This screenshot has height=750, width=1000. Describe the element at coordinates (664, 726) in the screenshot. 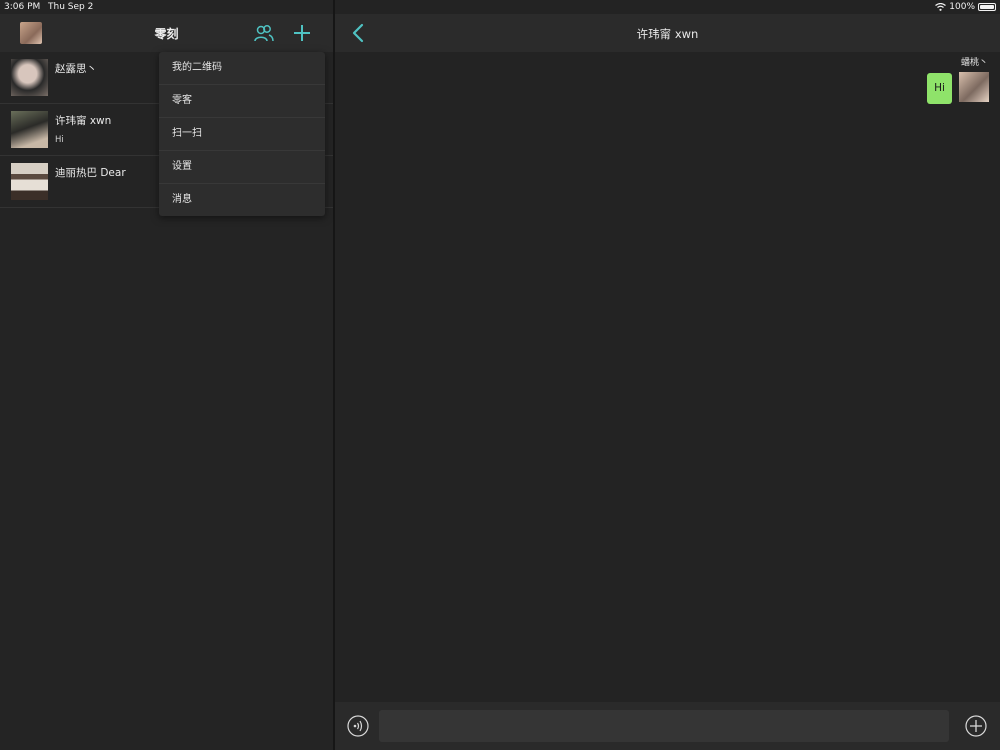

I see `message-input` at that location.